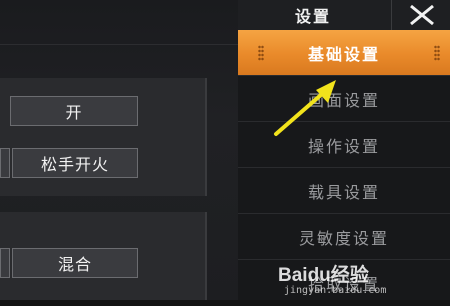 The height and width of the screenshot is (306, 450). I want to click on pointer-arrow-icon, so click(305, 108).